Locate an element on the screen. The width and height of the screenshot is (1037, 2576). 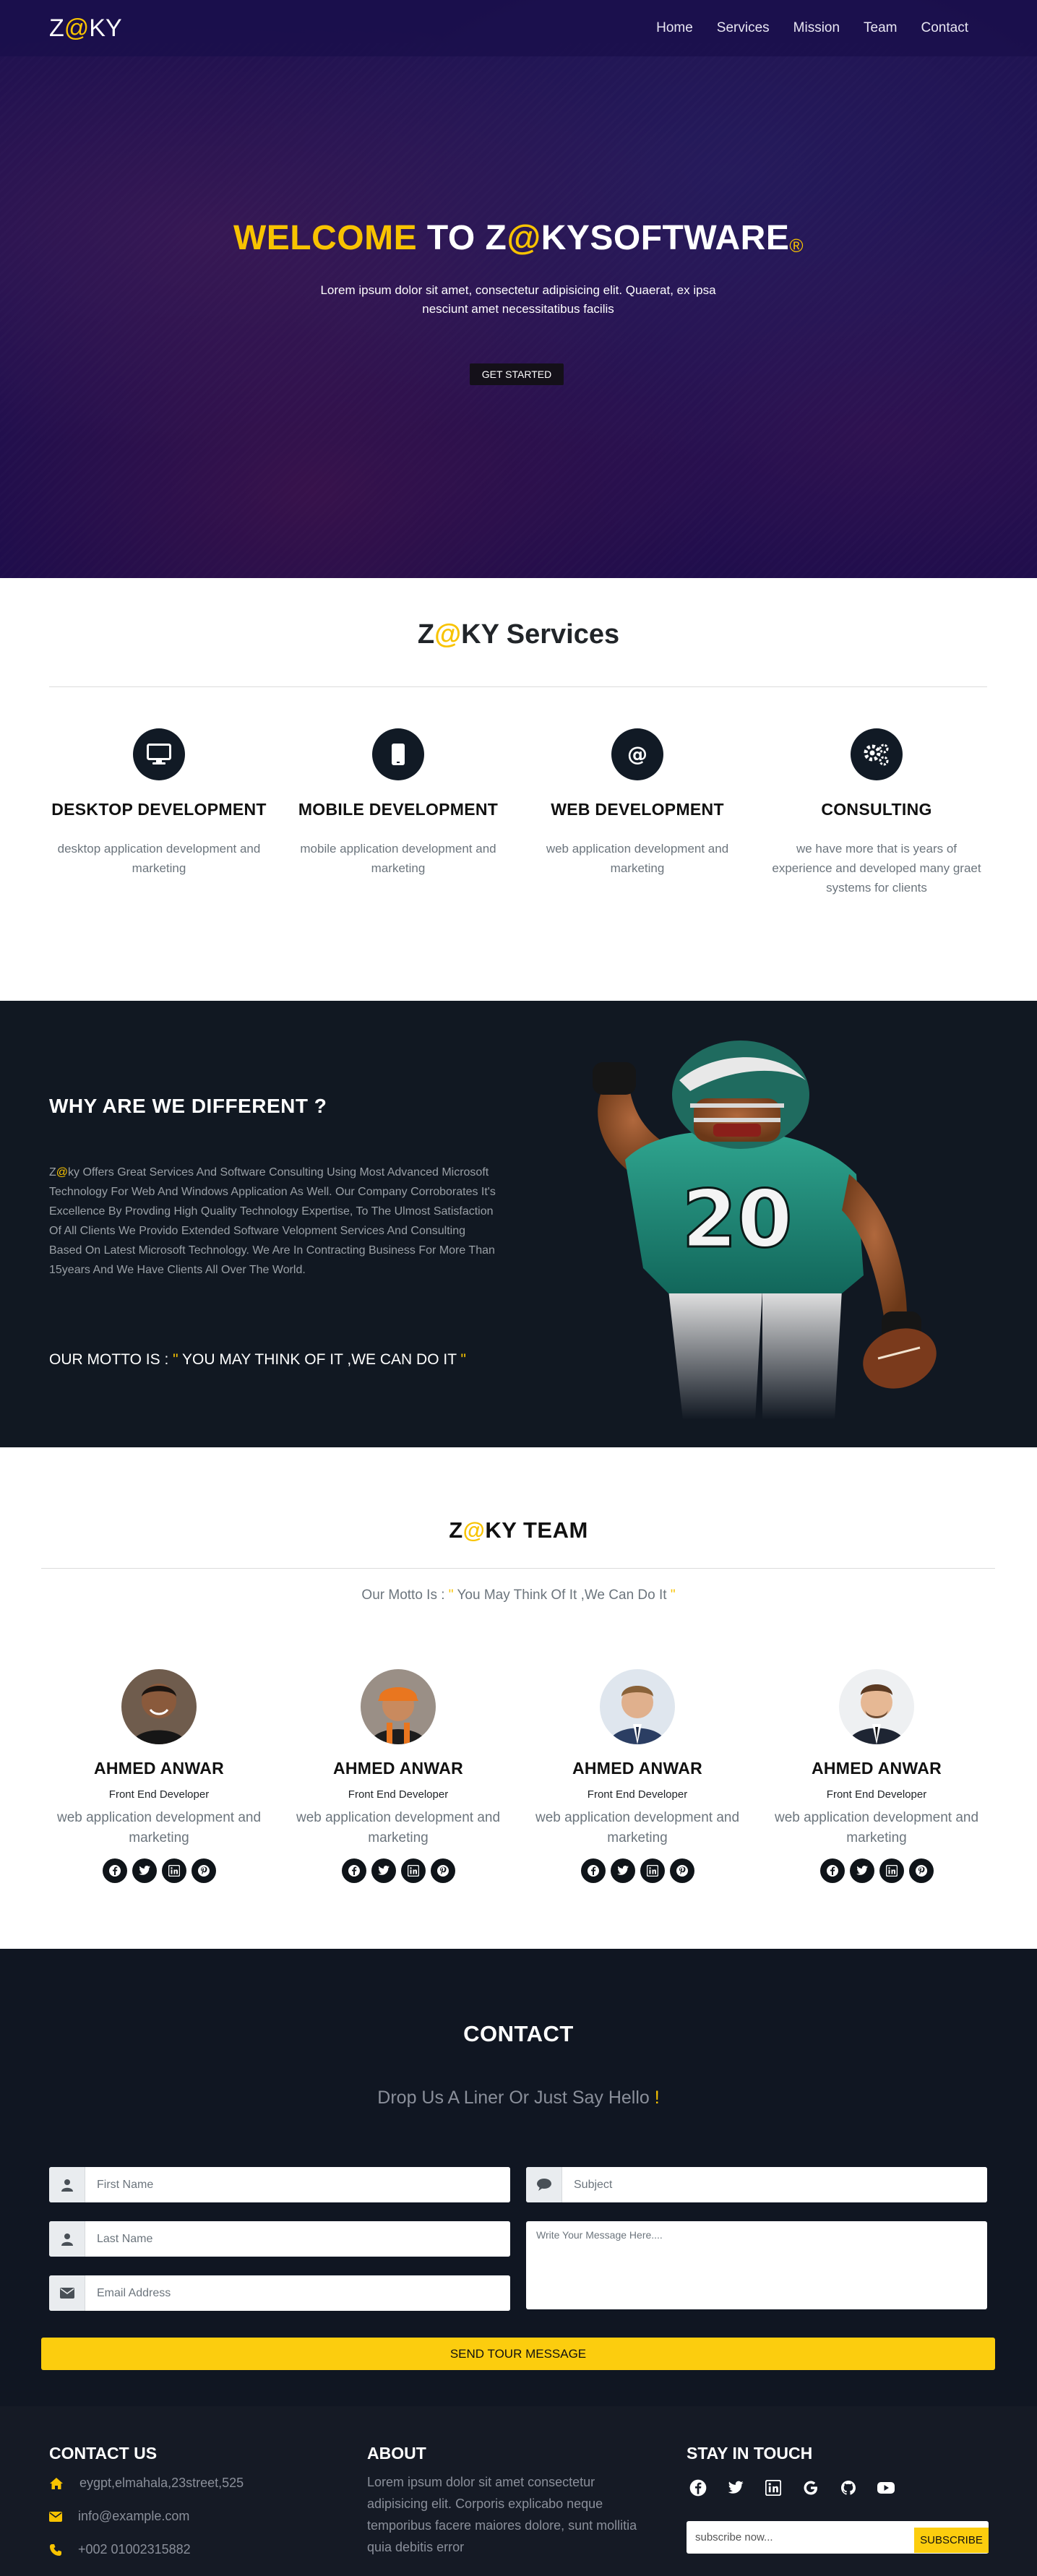
registered-mark: ® is located at coordinates (796, 246).